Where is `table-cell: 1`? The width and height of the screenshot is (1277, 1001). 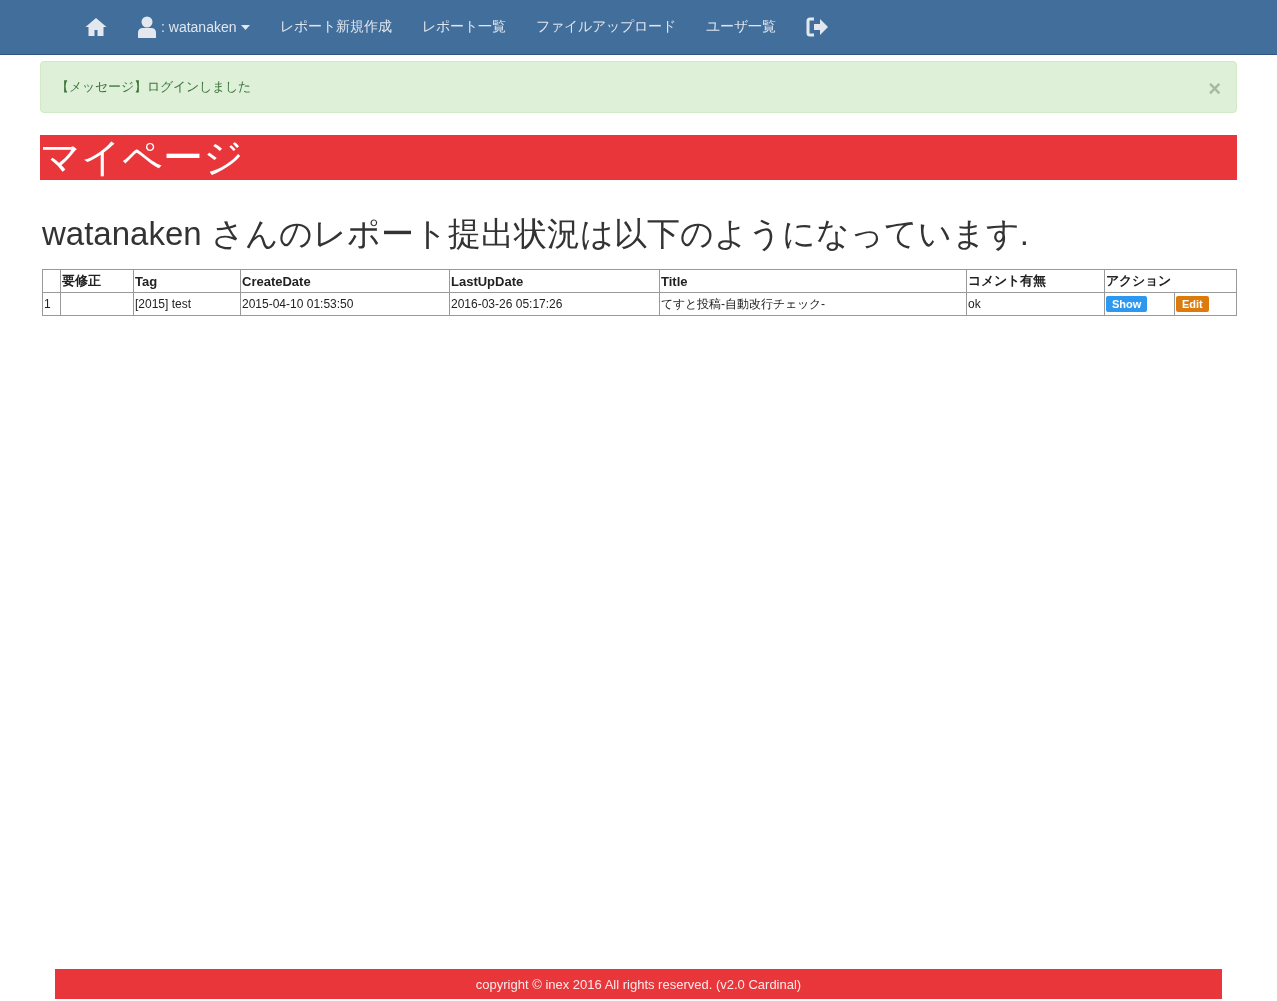
table-cell: 1 is located at coordinates (51, 304).